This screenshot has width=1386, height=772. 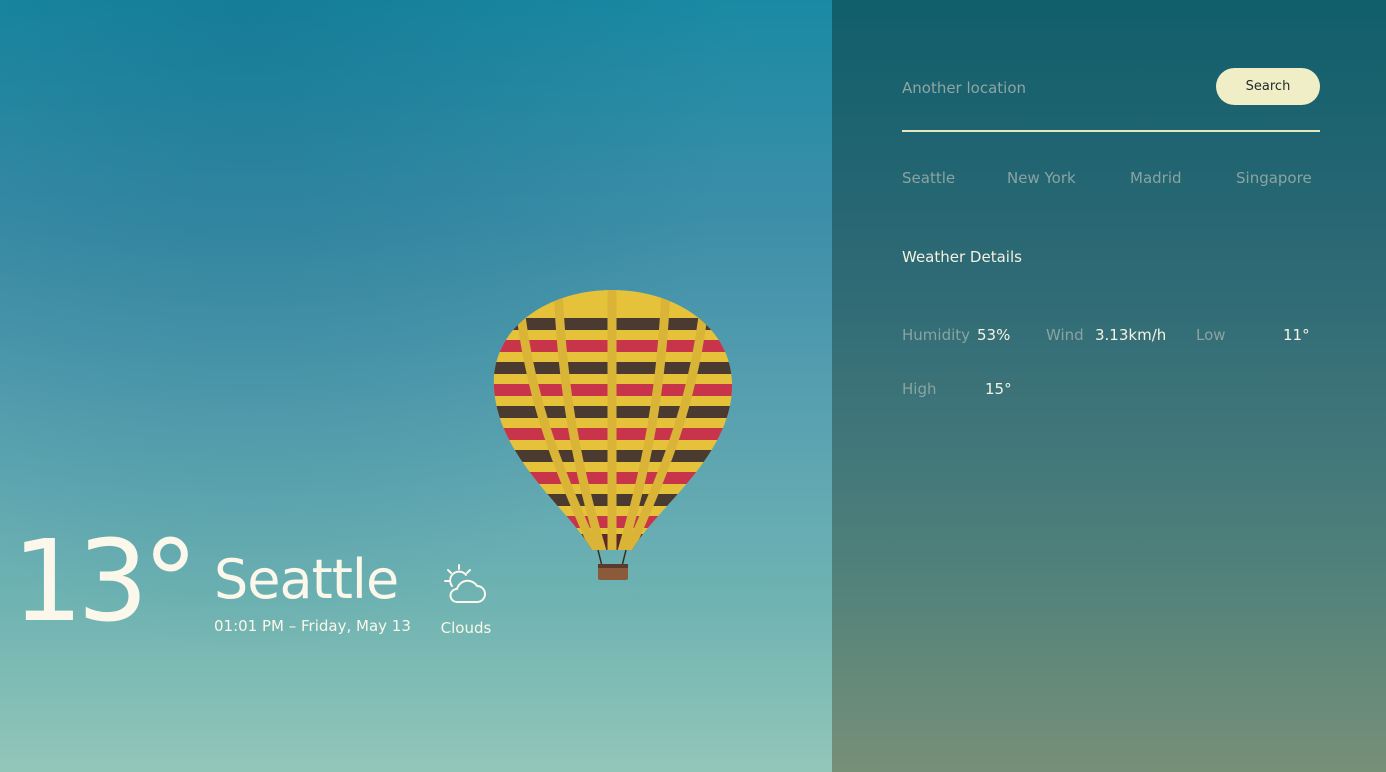 I want to click on high-value: 15°, so click(x=998, y=389).